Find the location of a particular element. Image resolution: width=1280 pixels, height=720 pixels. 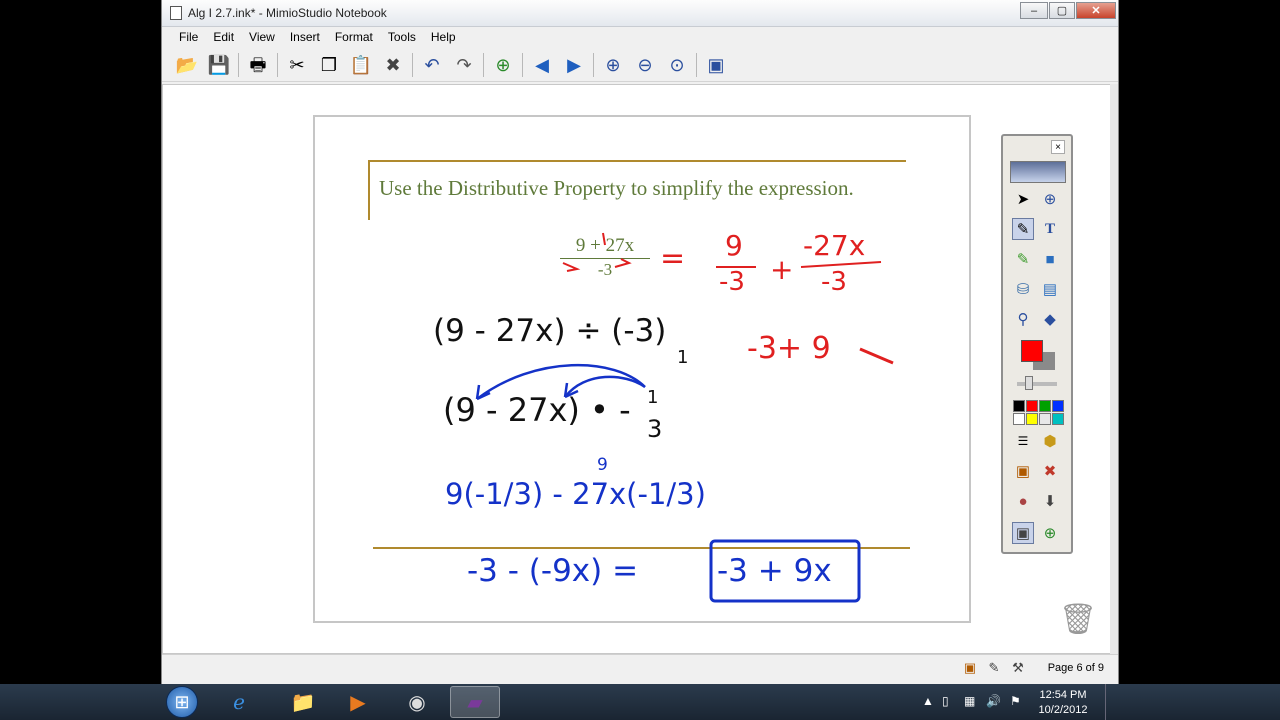

eyedropper-icon: ⚲ is located at coordinates (1023, 319).